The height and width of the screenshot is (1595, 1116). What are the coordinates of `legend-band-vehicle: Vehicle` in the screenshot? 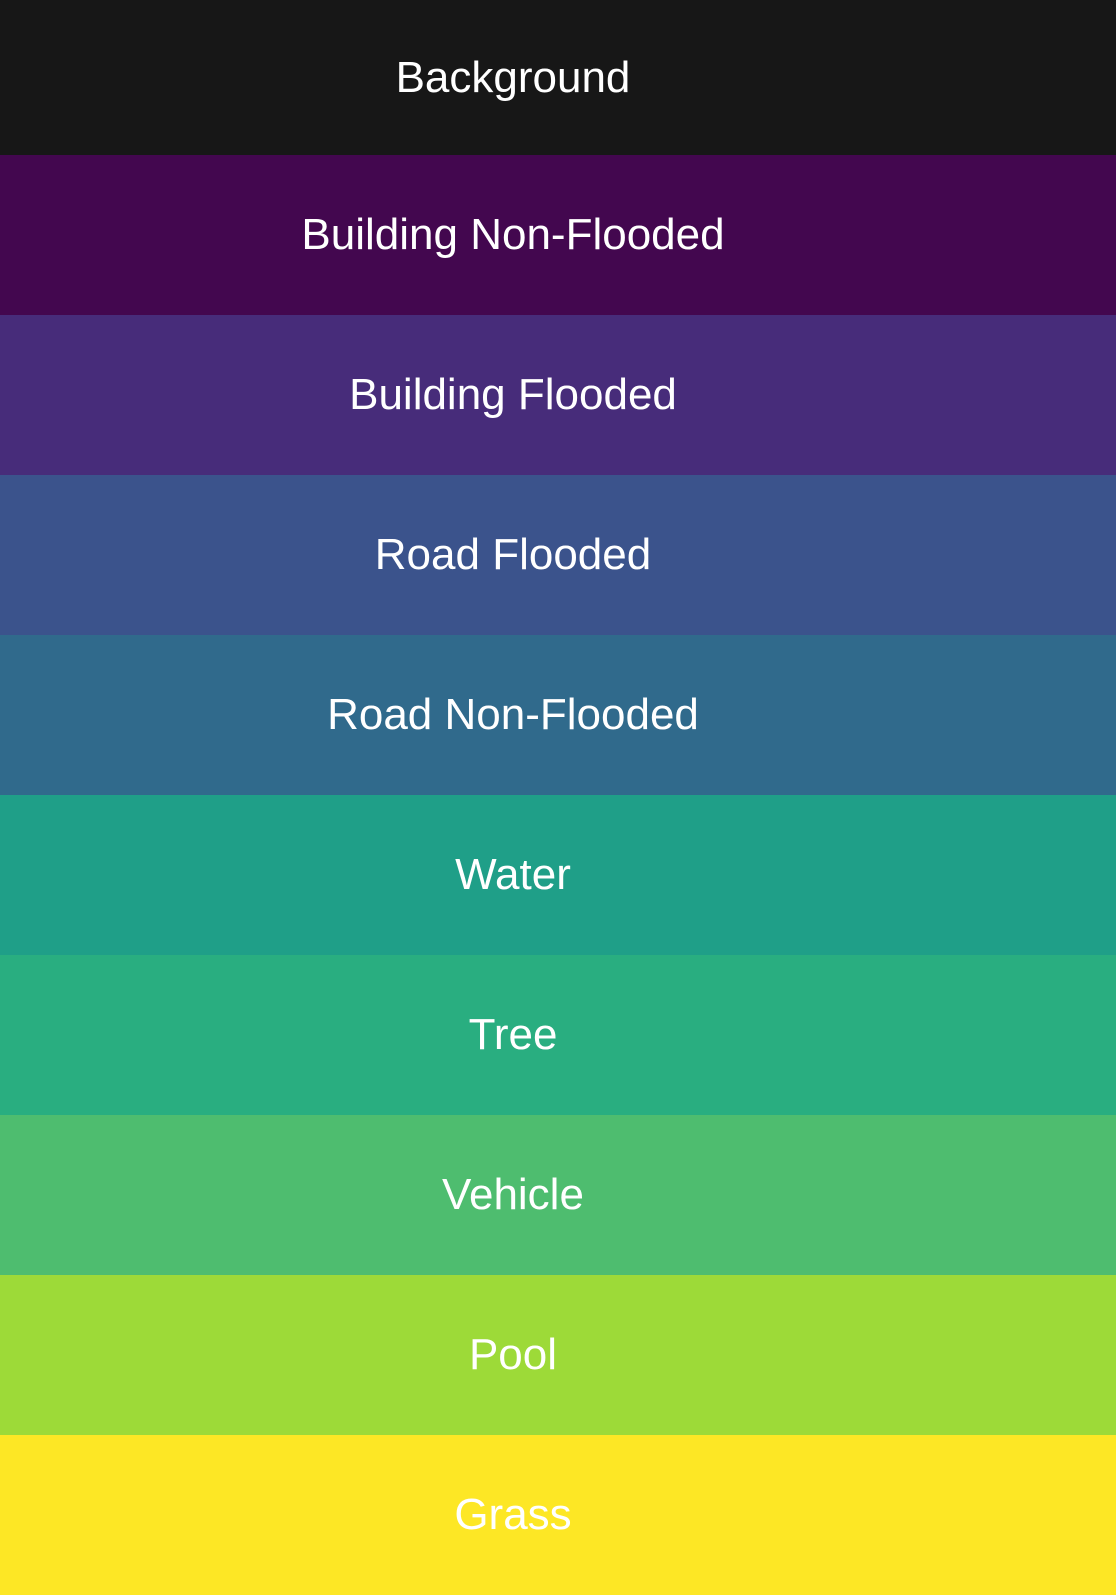 It's located at (558, 1195).